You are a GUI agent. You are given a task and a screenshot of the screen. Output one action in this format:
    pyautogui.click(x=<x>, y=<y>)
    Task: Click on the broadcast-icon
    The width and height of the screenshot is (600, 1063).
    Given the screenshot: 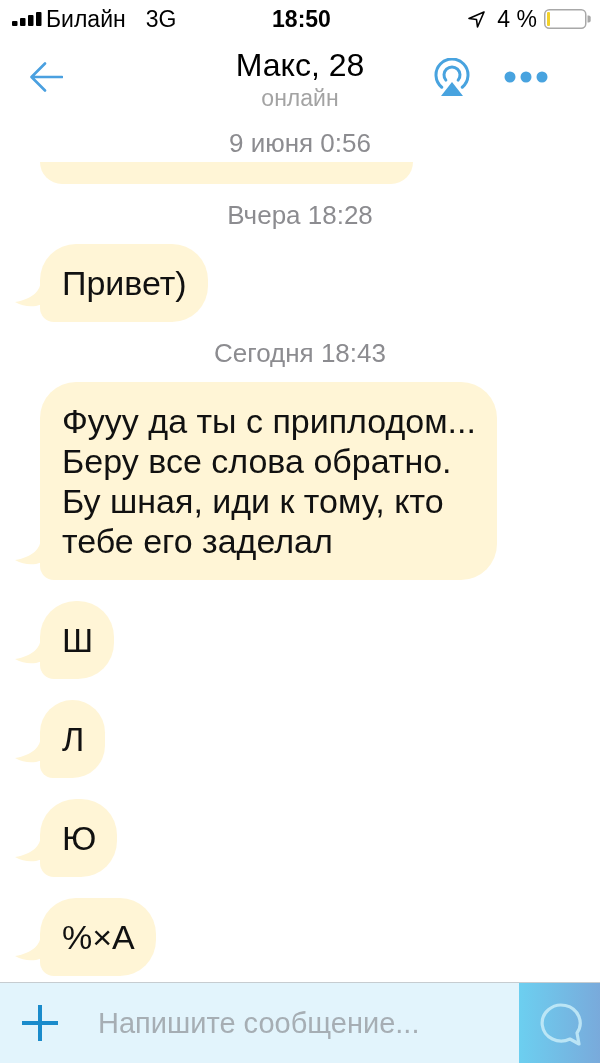 What is the action you would take?
    pyautogui.click(x=452, y=77)
    